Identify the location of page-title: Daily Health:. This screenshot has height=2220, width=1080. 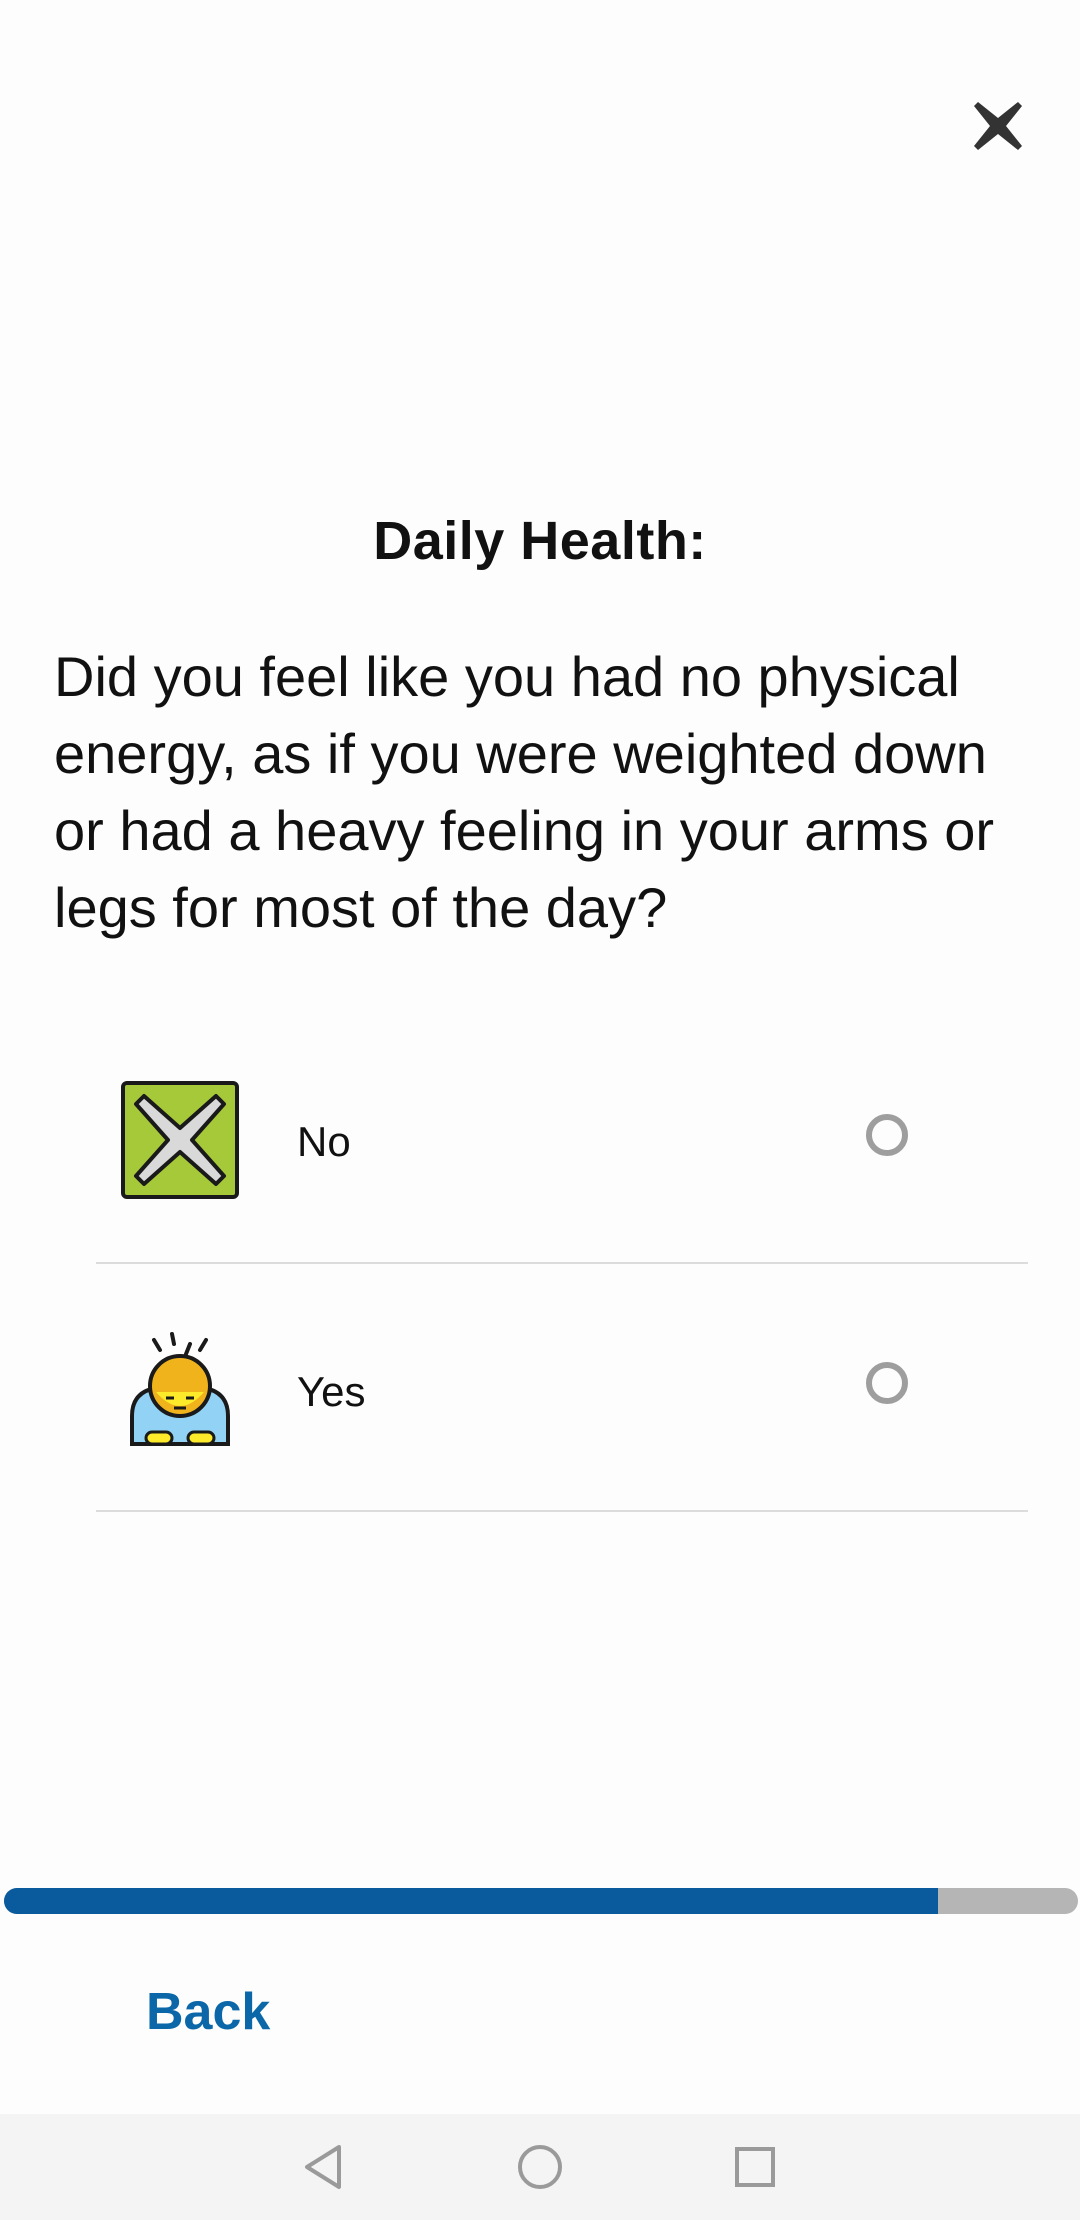
(540, 541).